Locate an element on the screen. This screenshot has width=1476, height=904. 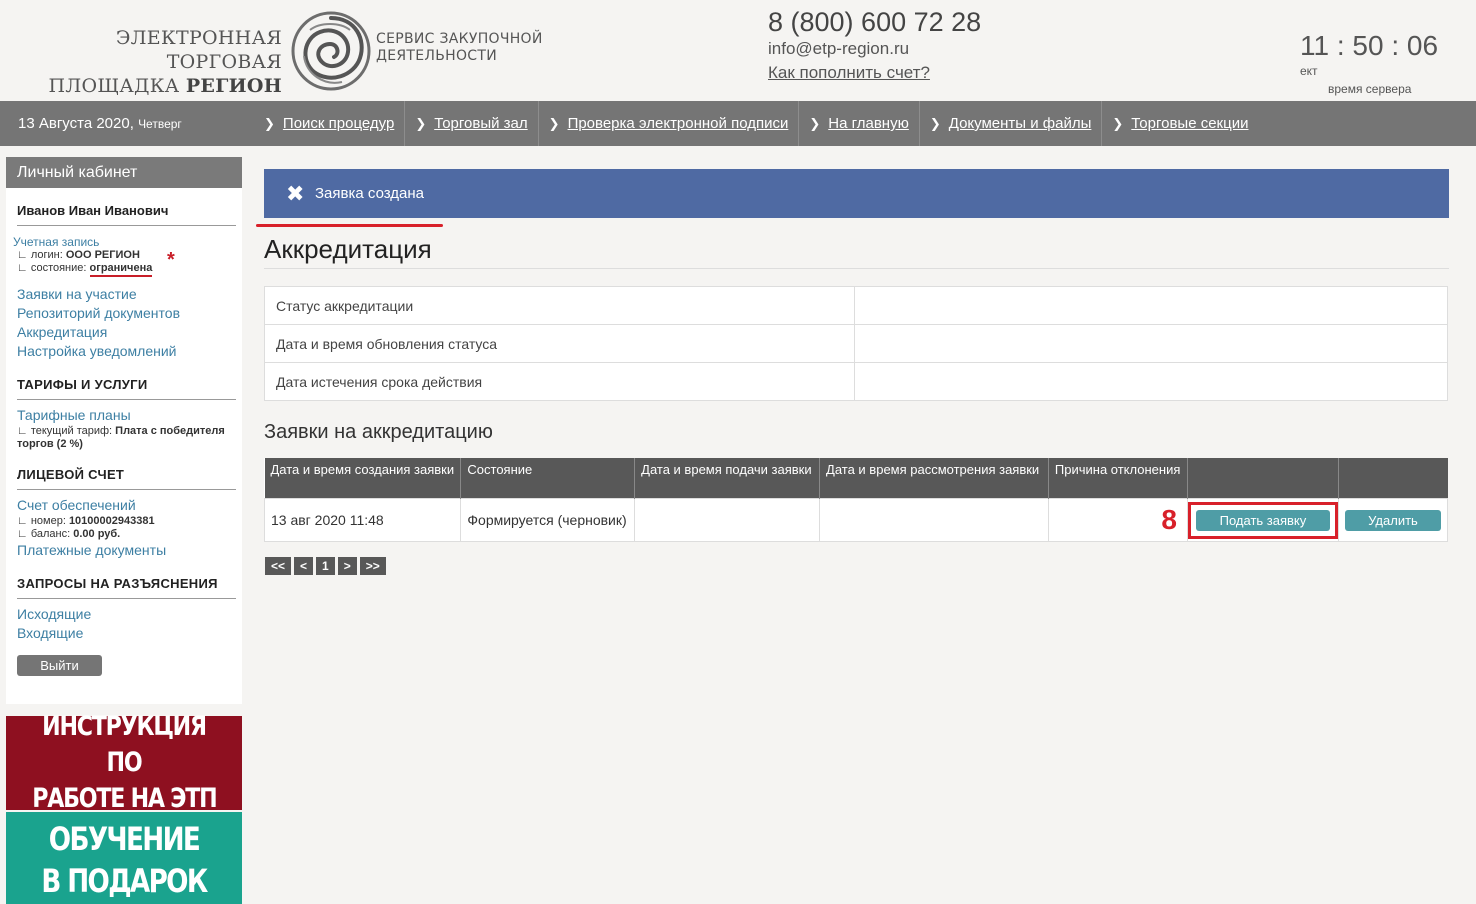
nav-item-home: ❯ На главную is located at coordinates (859, 123).